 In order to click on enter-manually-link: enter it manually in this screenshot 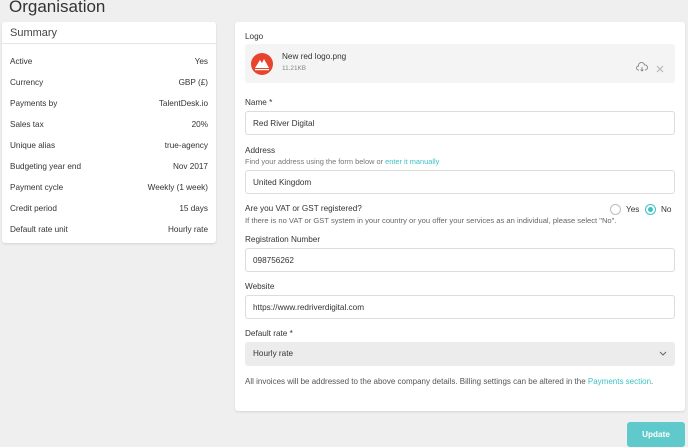, I will do `click(412, 161)`.